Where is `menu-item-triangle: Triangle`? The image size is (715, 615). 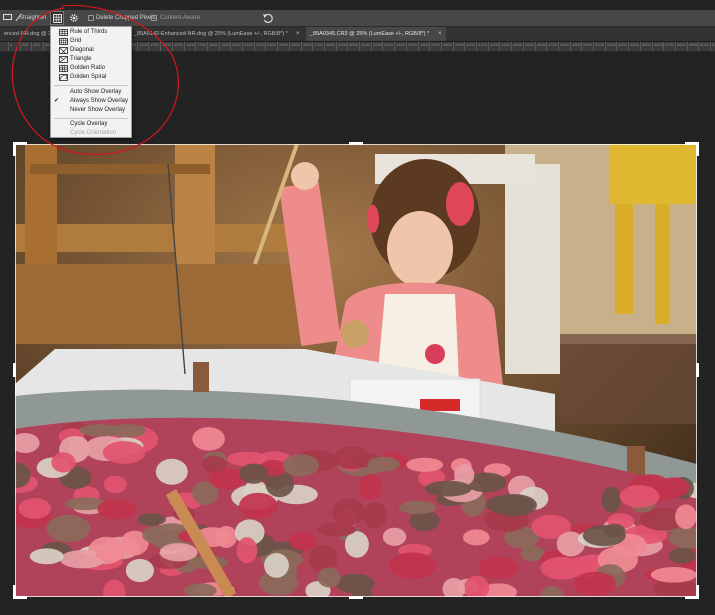
menu-item-triangle: Triangle is located at coordinates (91, 59).